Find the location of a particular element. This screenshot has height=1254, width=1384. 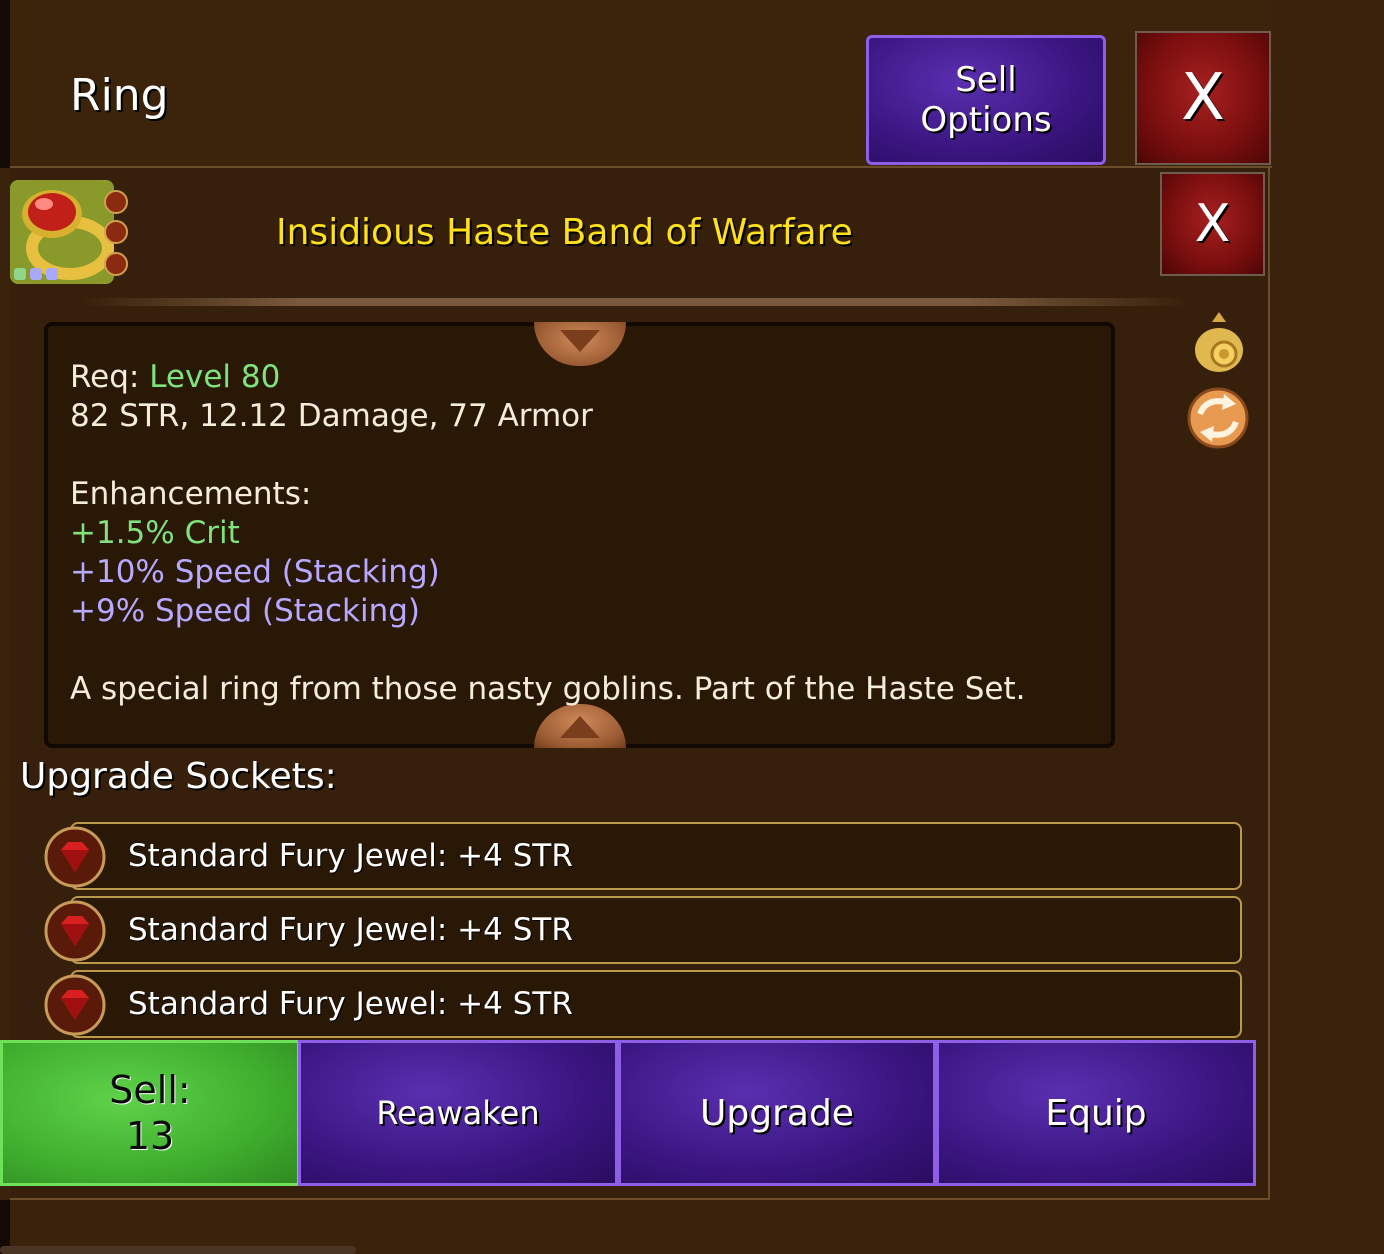

ring-item-icon is located at coordinates (69, 232).